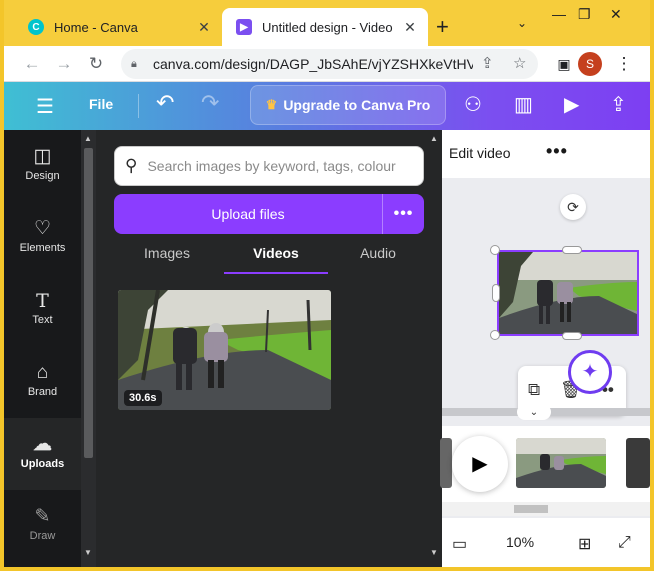  What do you see at coordinates (534, 412) in the screenshot?
I see `chevron-down-icon: ⌄` at bounding box center [534, 412].